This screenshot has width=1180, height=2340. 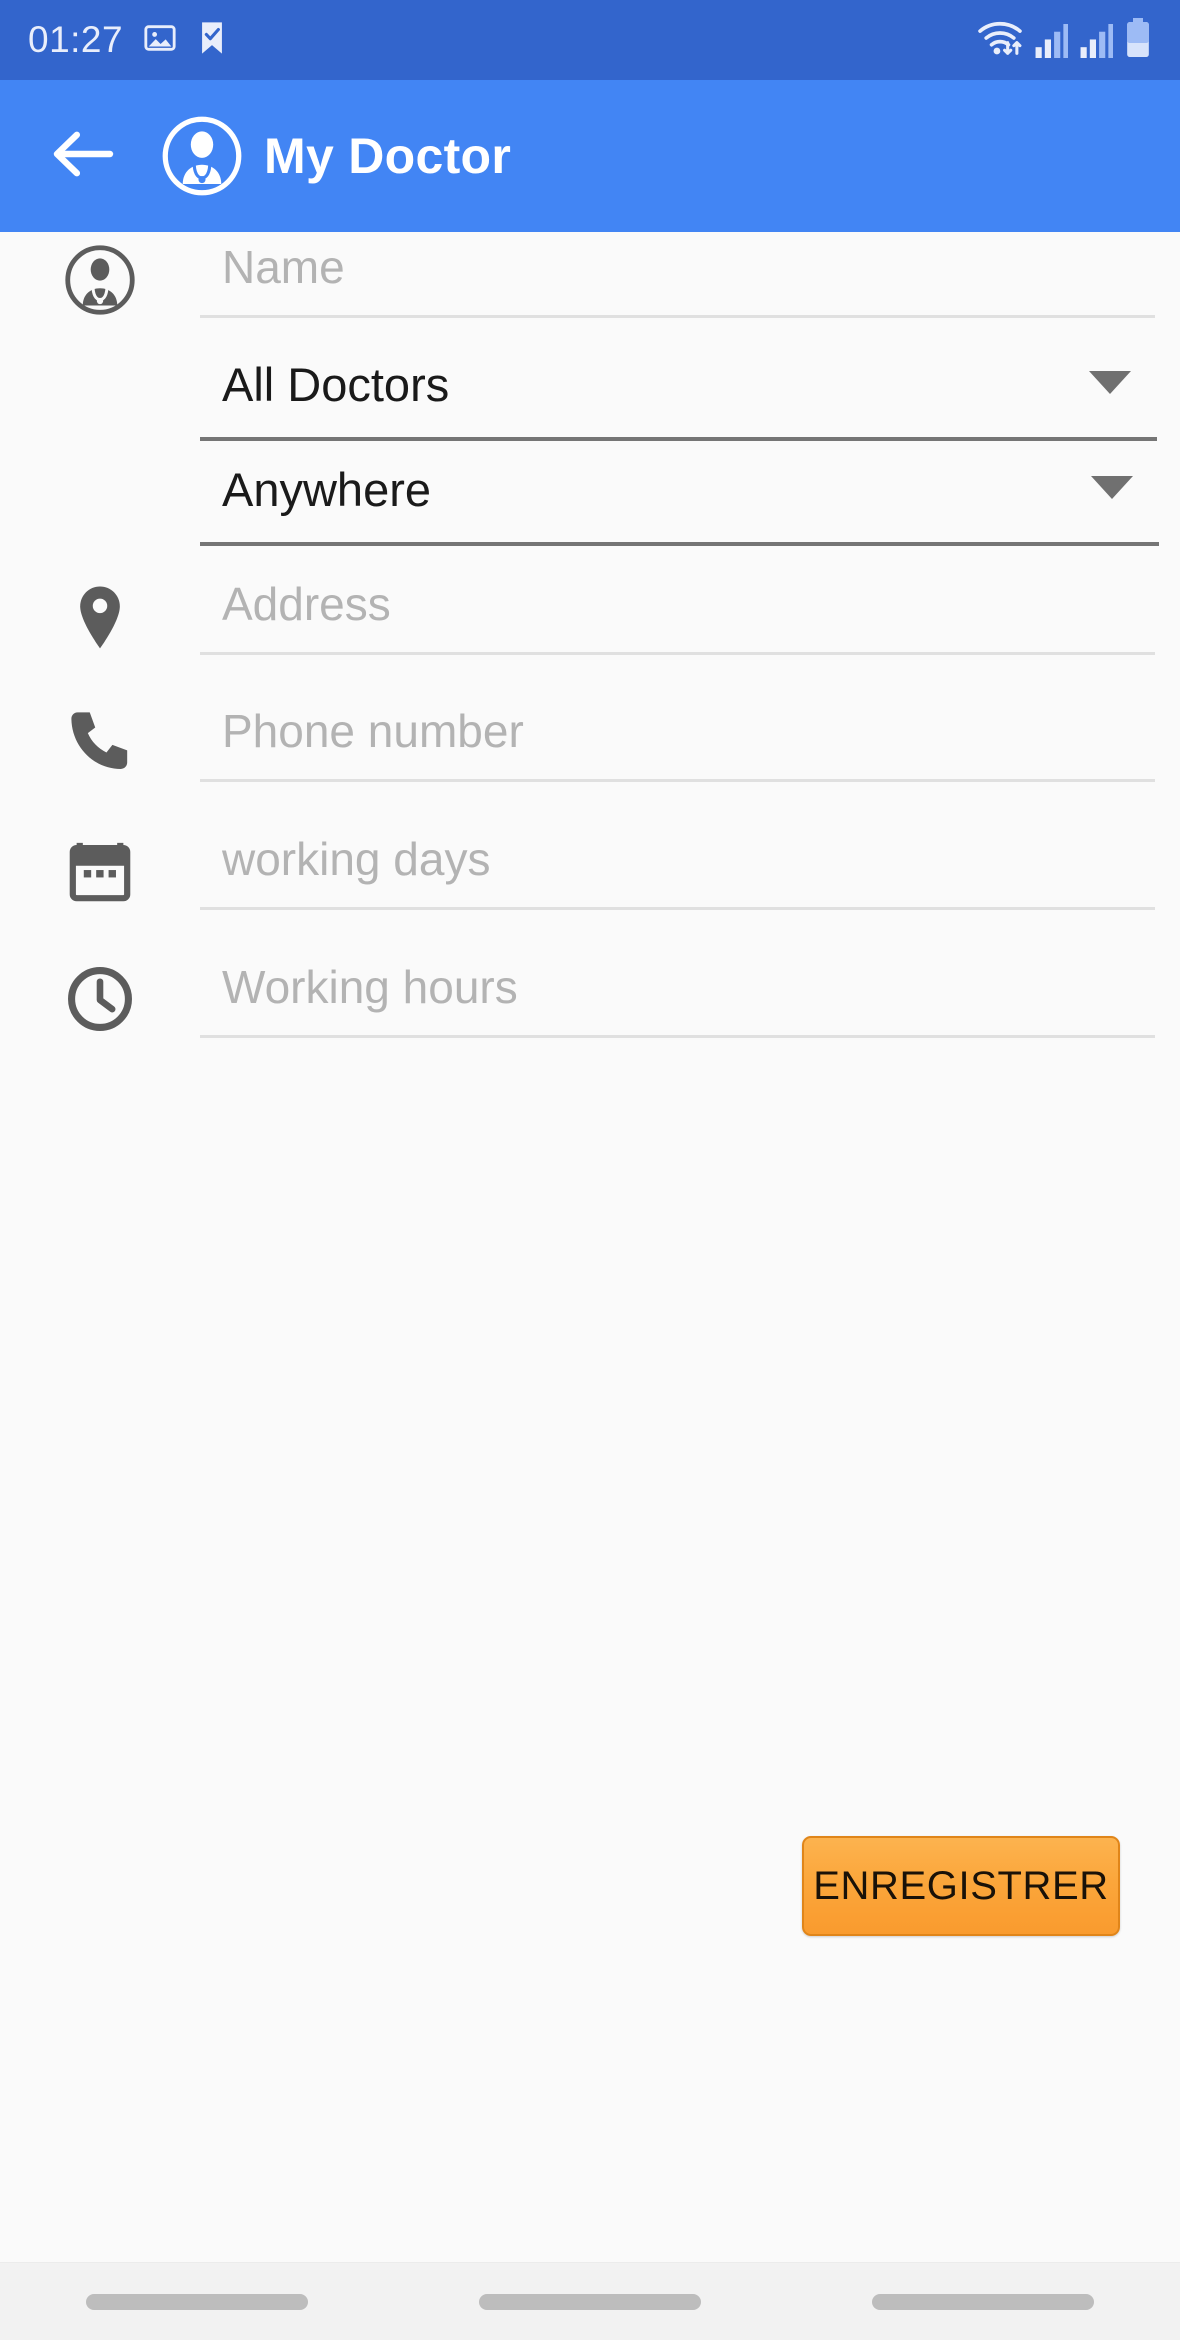 What do you see at coordinates (678, 399) in the screenshot?
I see `specialty-select: All Doctors` at bounding box center [678, 399].